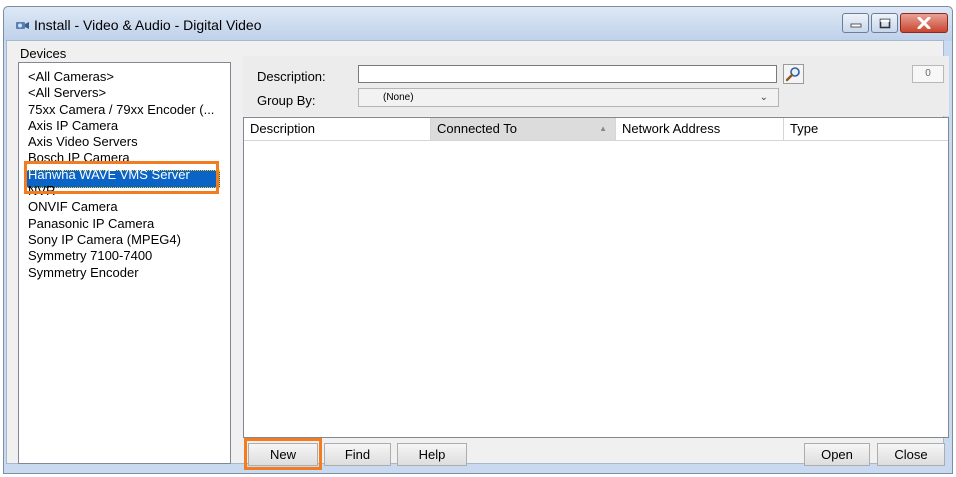  Describe the element at coordinates (124, 158) in the screenshot. I see `device-item-bosch-ip-camera: Bosch IP Camera` at that location.